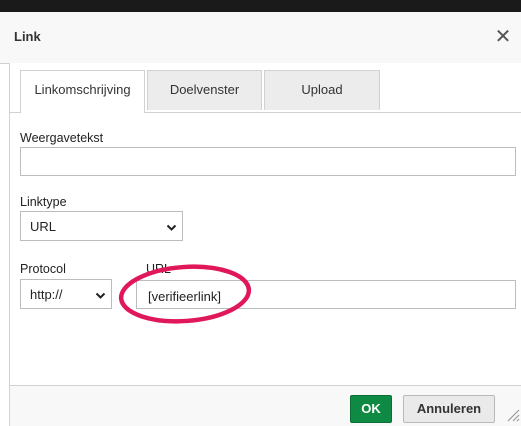 The height and width of the screenshot is (426, 521). I want to click on top-bar, so click(260, 6).